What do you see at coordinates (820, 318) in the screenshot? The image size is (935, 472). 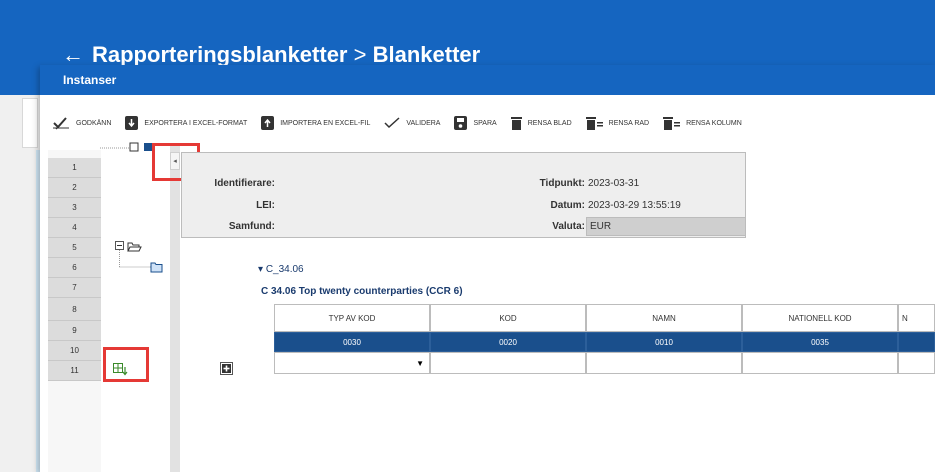 I see `column-header: NATIONELL KOD` at bounding box center [820, 318].